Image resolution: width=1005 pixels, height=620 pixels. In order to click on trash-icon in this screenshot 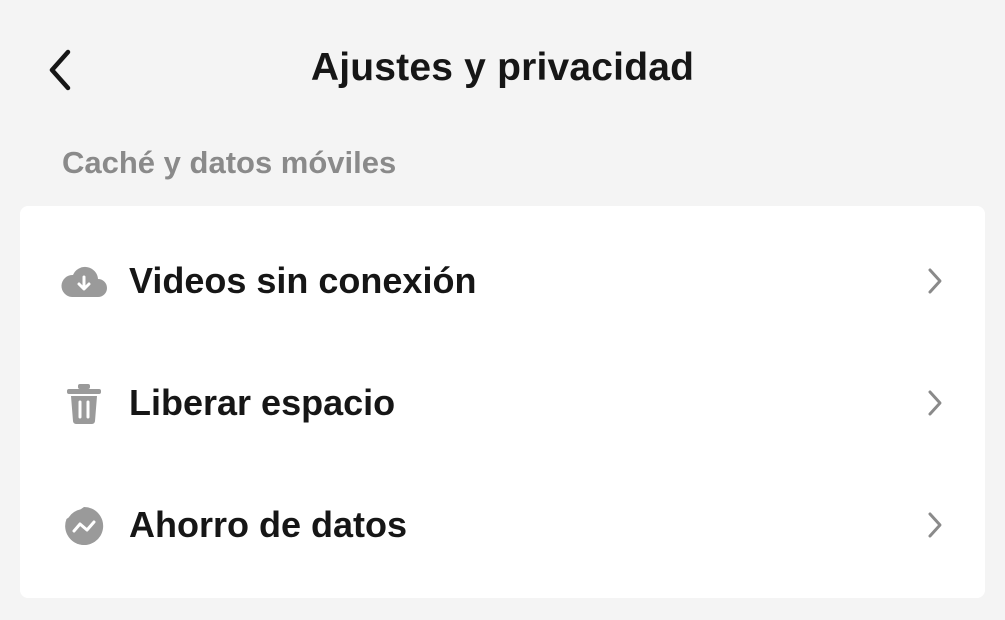, I will do `click(84, 404)`.